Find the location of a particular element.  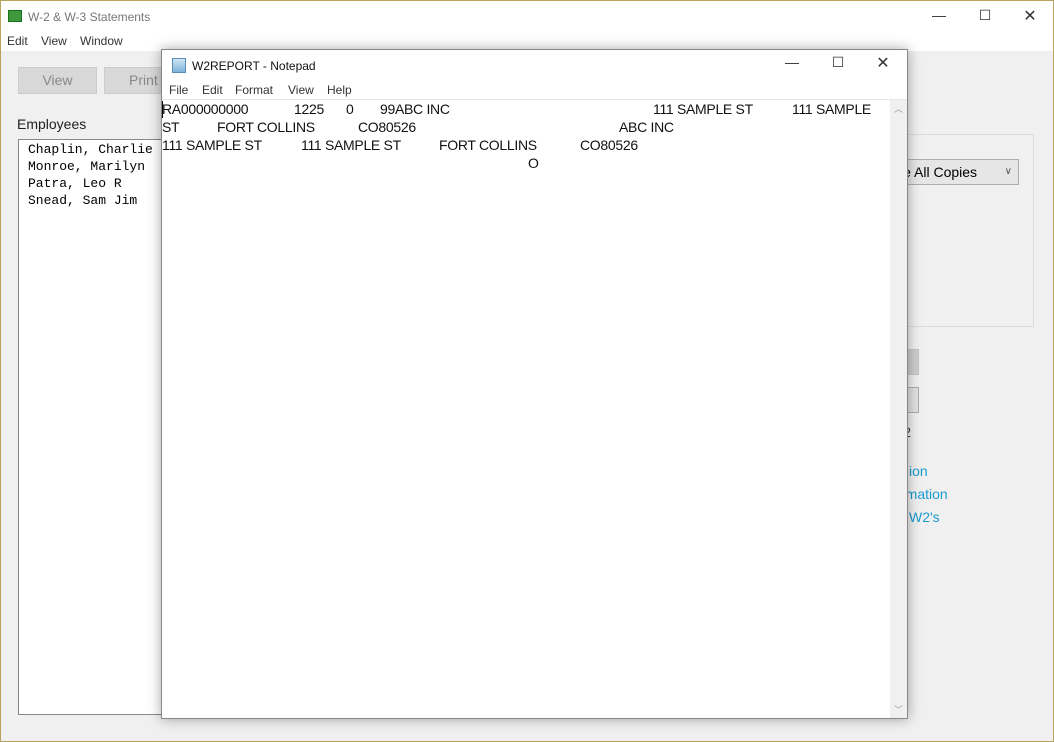

vertical-scrollbar: ︿ ﹀ is located at coordinates (898, 409).